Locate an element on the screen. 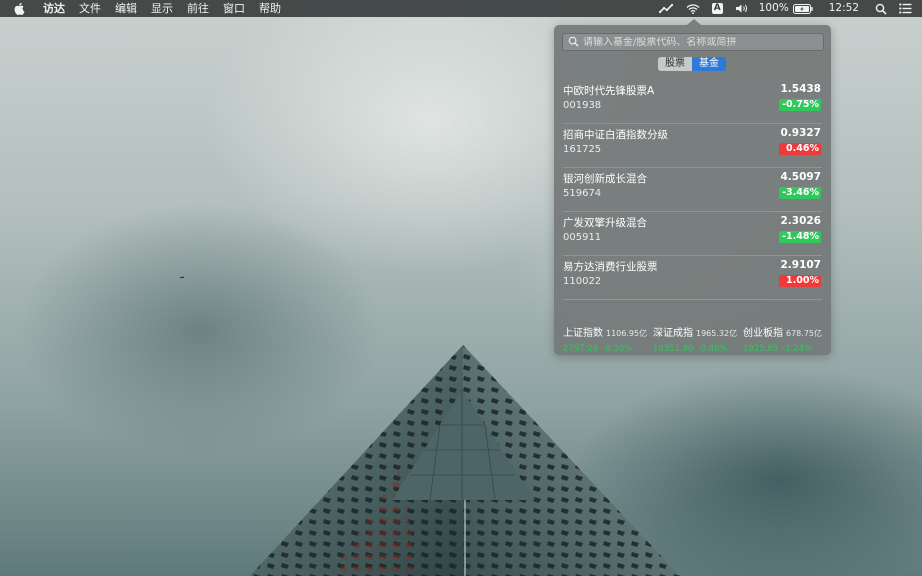 This screenshot has width=922, height=576. index-chinext: 创业板指 678.75亿 1925.65 -1.24% is located at coordinates (782, 337).